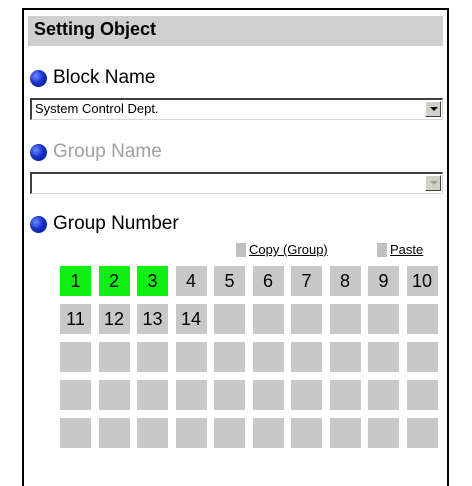 The width and height of the screenshot is (472, 486). What do you see at coordinates (306, 281) in the screenshot?
I see `group-number-cell: 7` at bounding box center [306, 281].